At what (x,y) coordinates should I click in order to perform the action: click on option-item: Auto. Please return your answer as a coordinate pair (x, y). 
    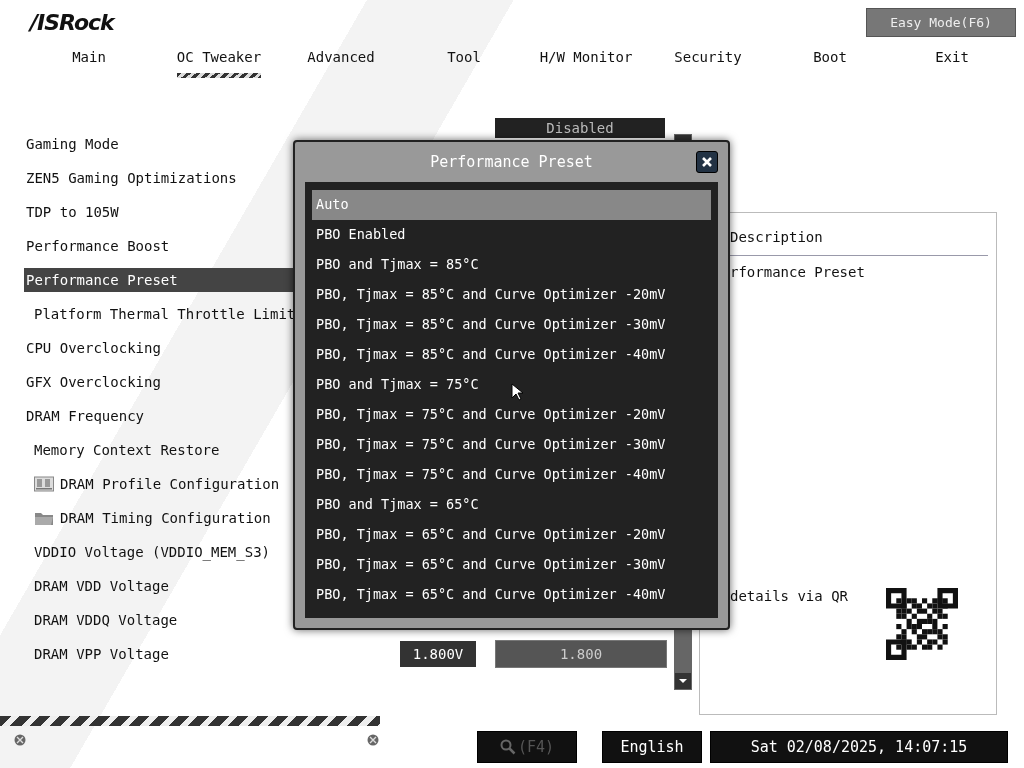
    Looking at the image, I should click on (511, 205).